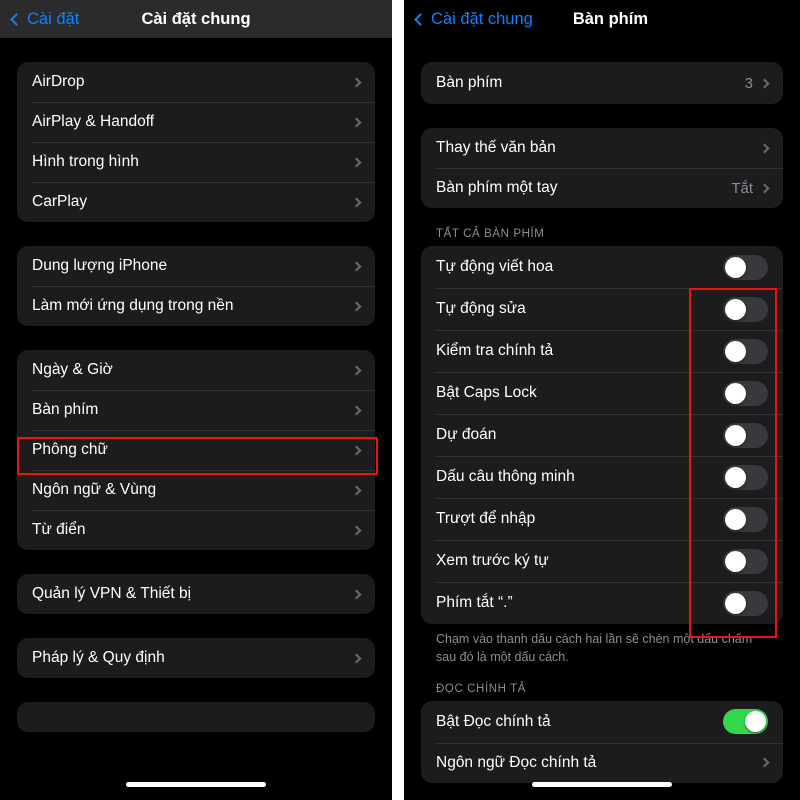  I want to click on settings-row-auto-correction: Tự động sửa, so click(602, 309).